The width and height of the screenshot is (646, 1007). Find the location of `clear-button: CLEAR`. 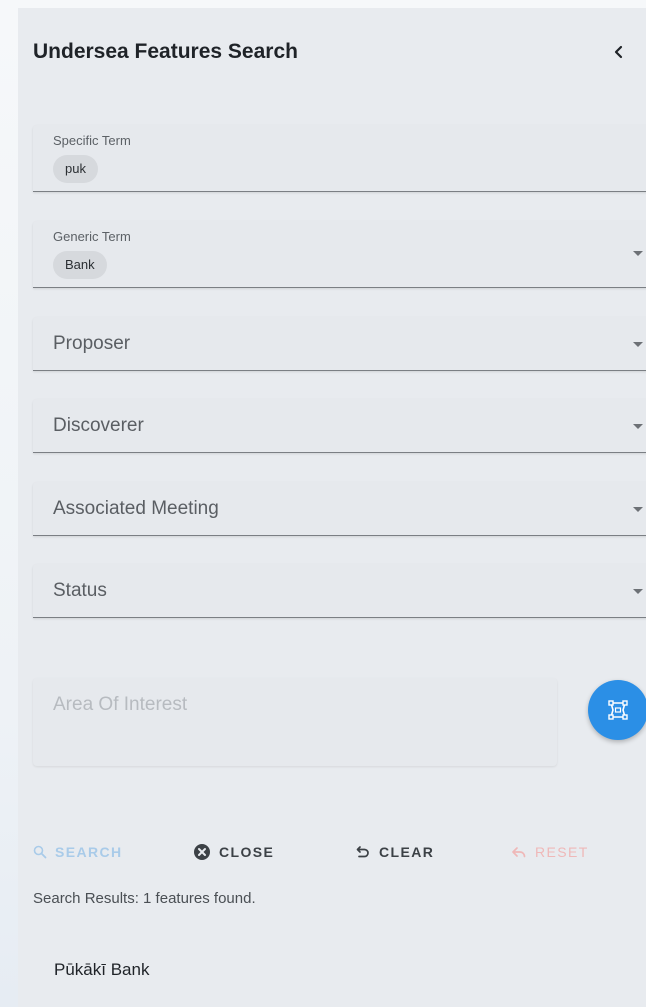

clear-button: CLEAR is located at coordinates (394, 852).